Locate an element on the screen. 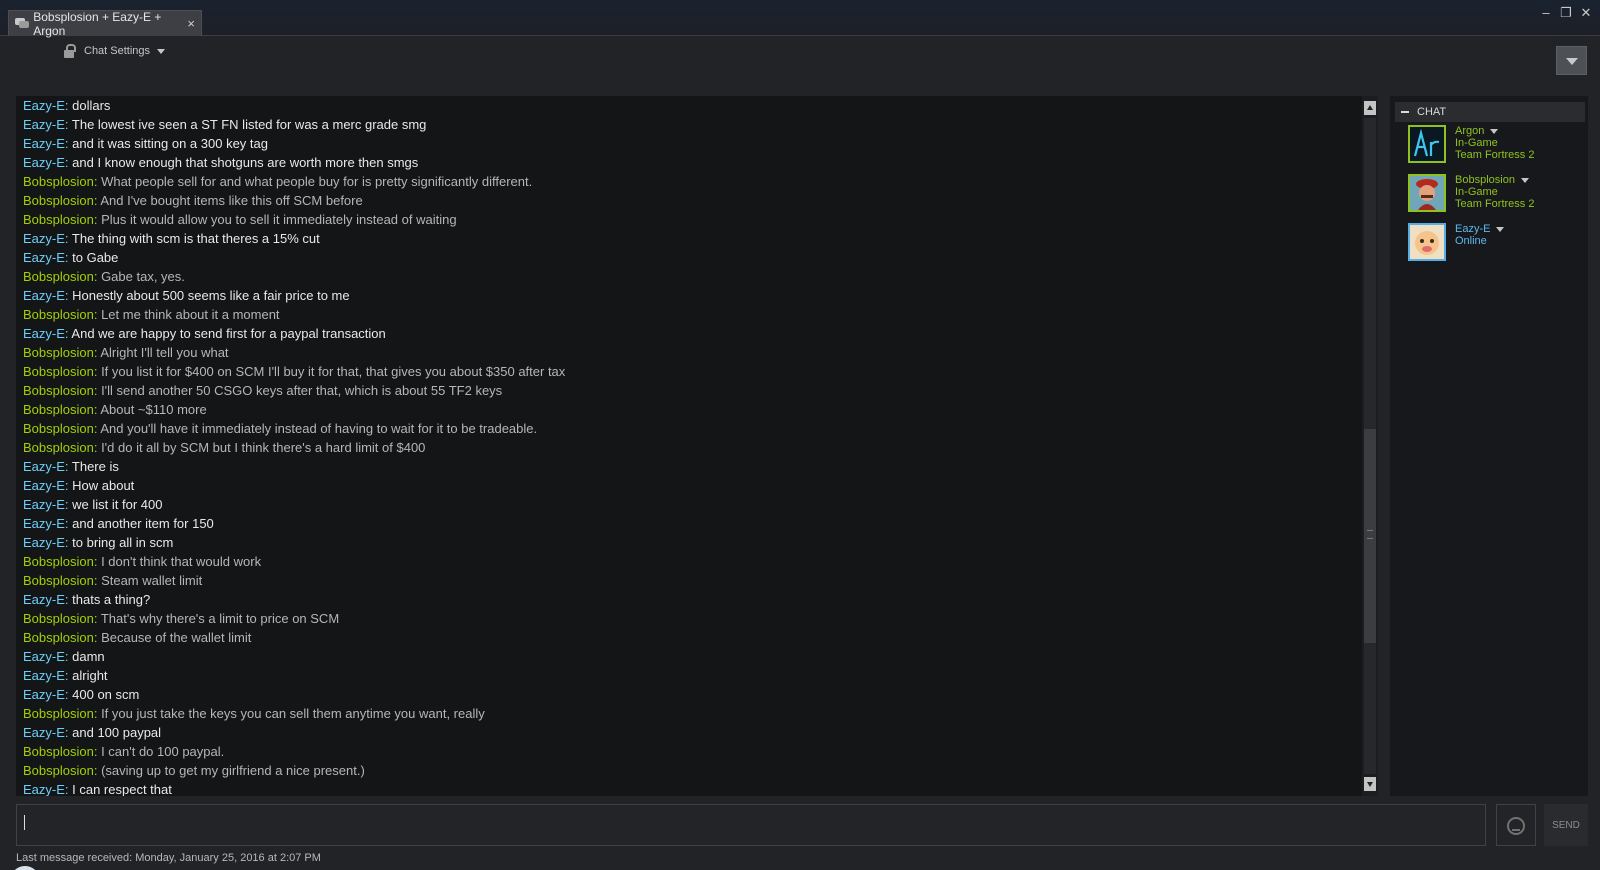 This screenshot has width=1600, height=870. message-text: How about is located at coordinates (103, 485).